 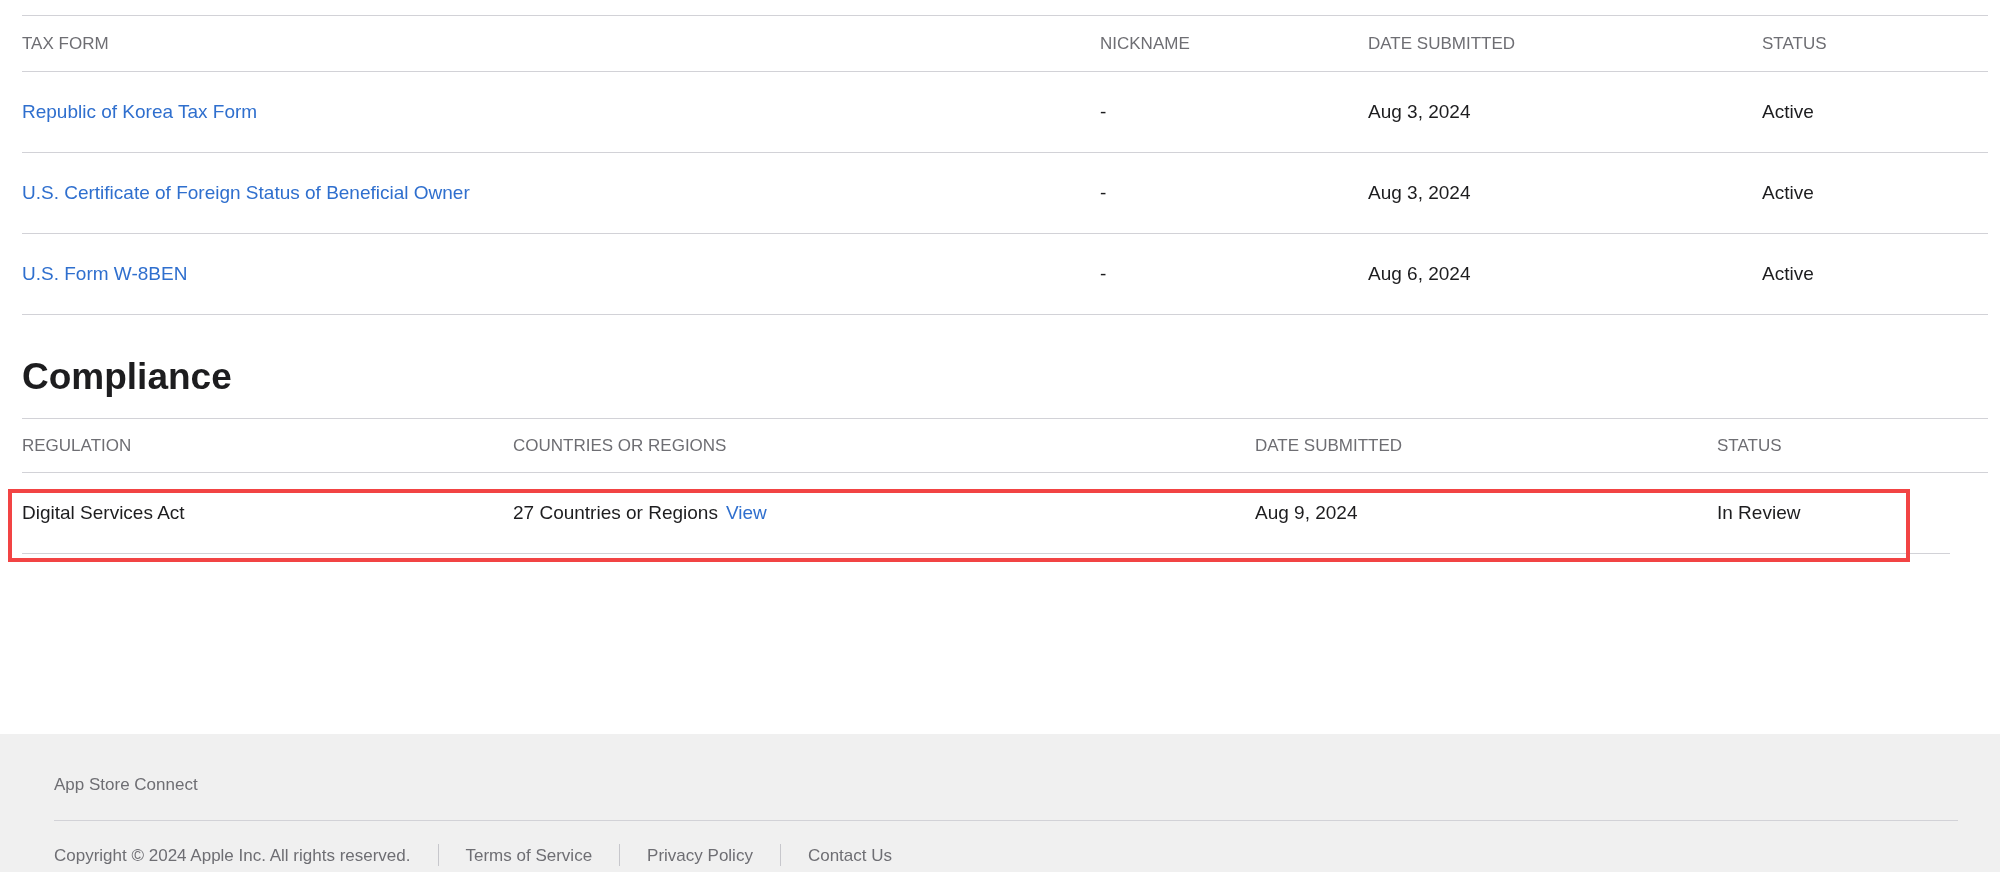 What do you see at coordinates (1759, 513) in the screenshot?
I see `status-cell: In Review` at bounding box center [1759, 513].